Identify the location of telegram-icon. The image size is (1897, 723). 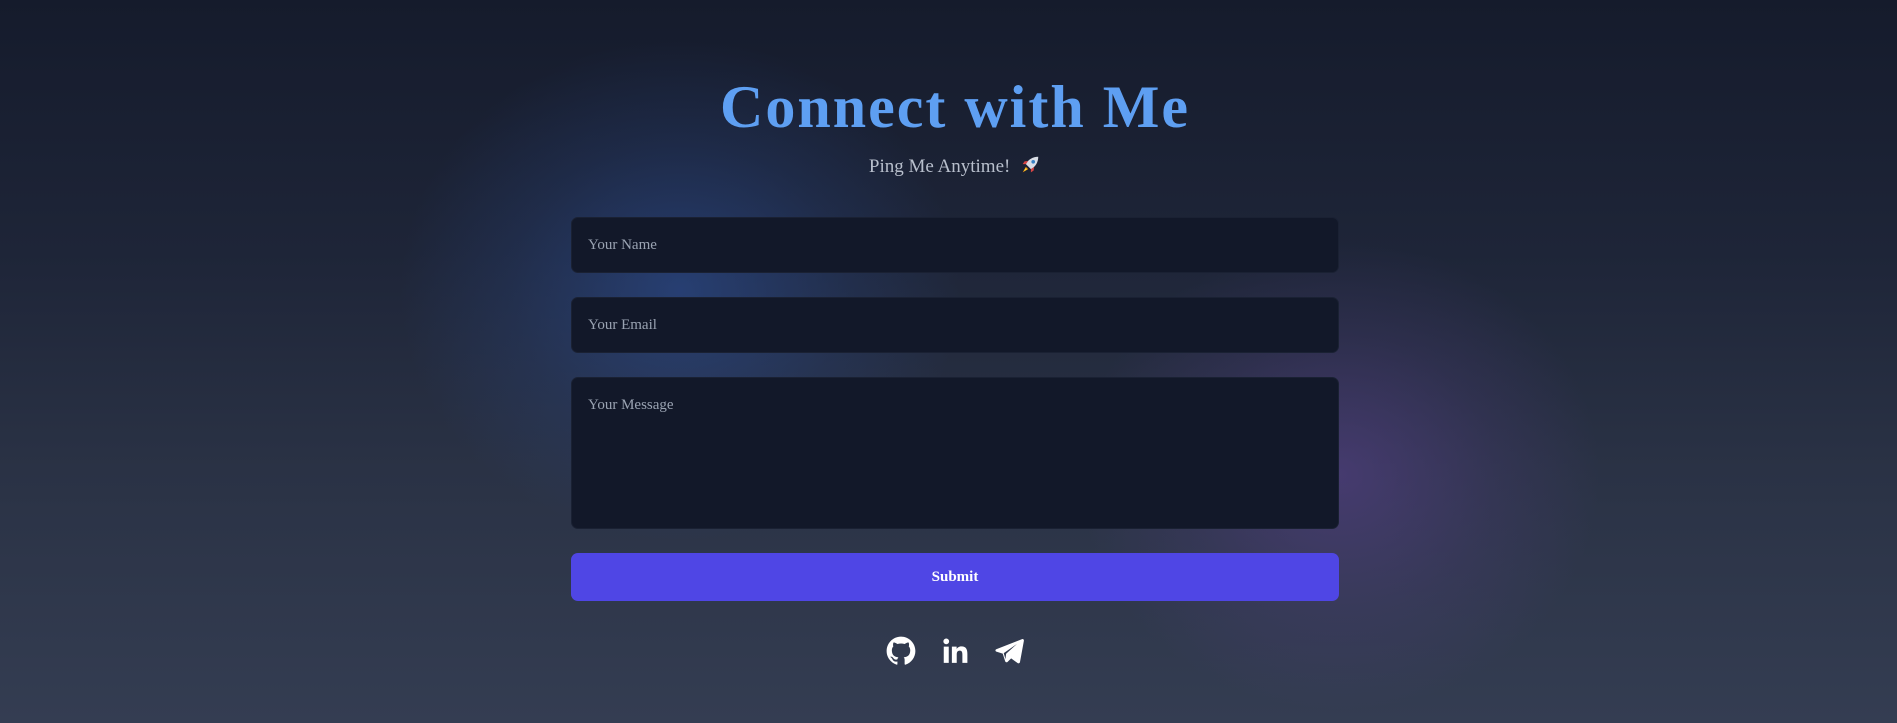
(1009, 651).